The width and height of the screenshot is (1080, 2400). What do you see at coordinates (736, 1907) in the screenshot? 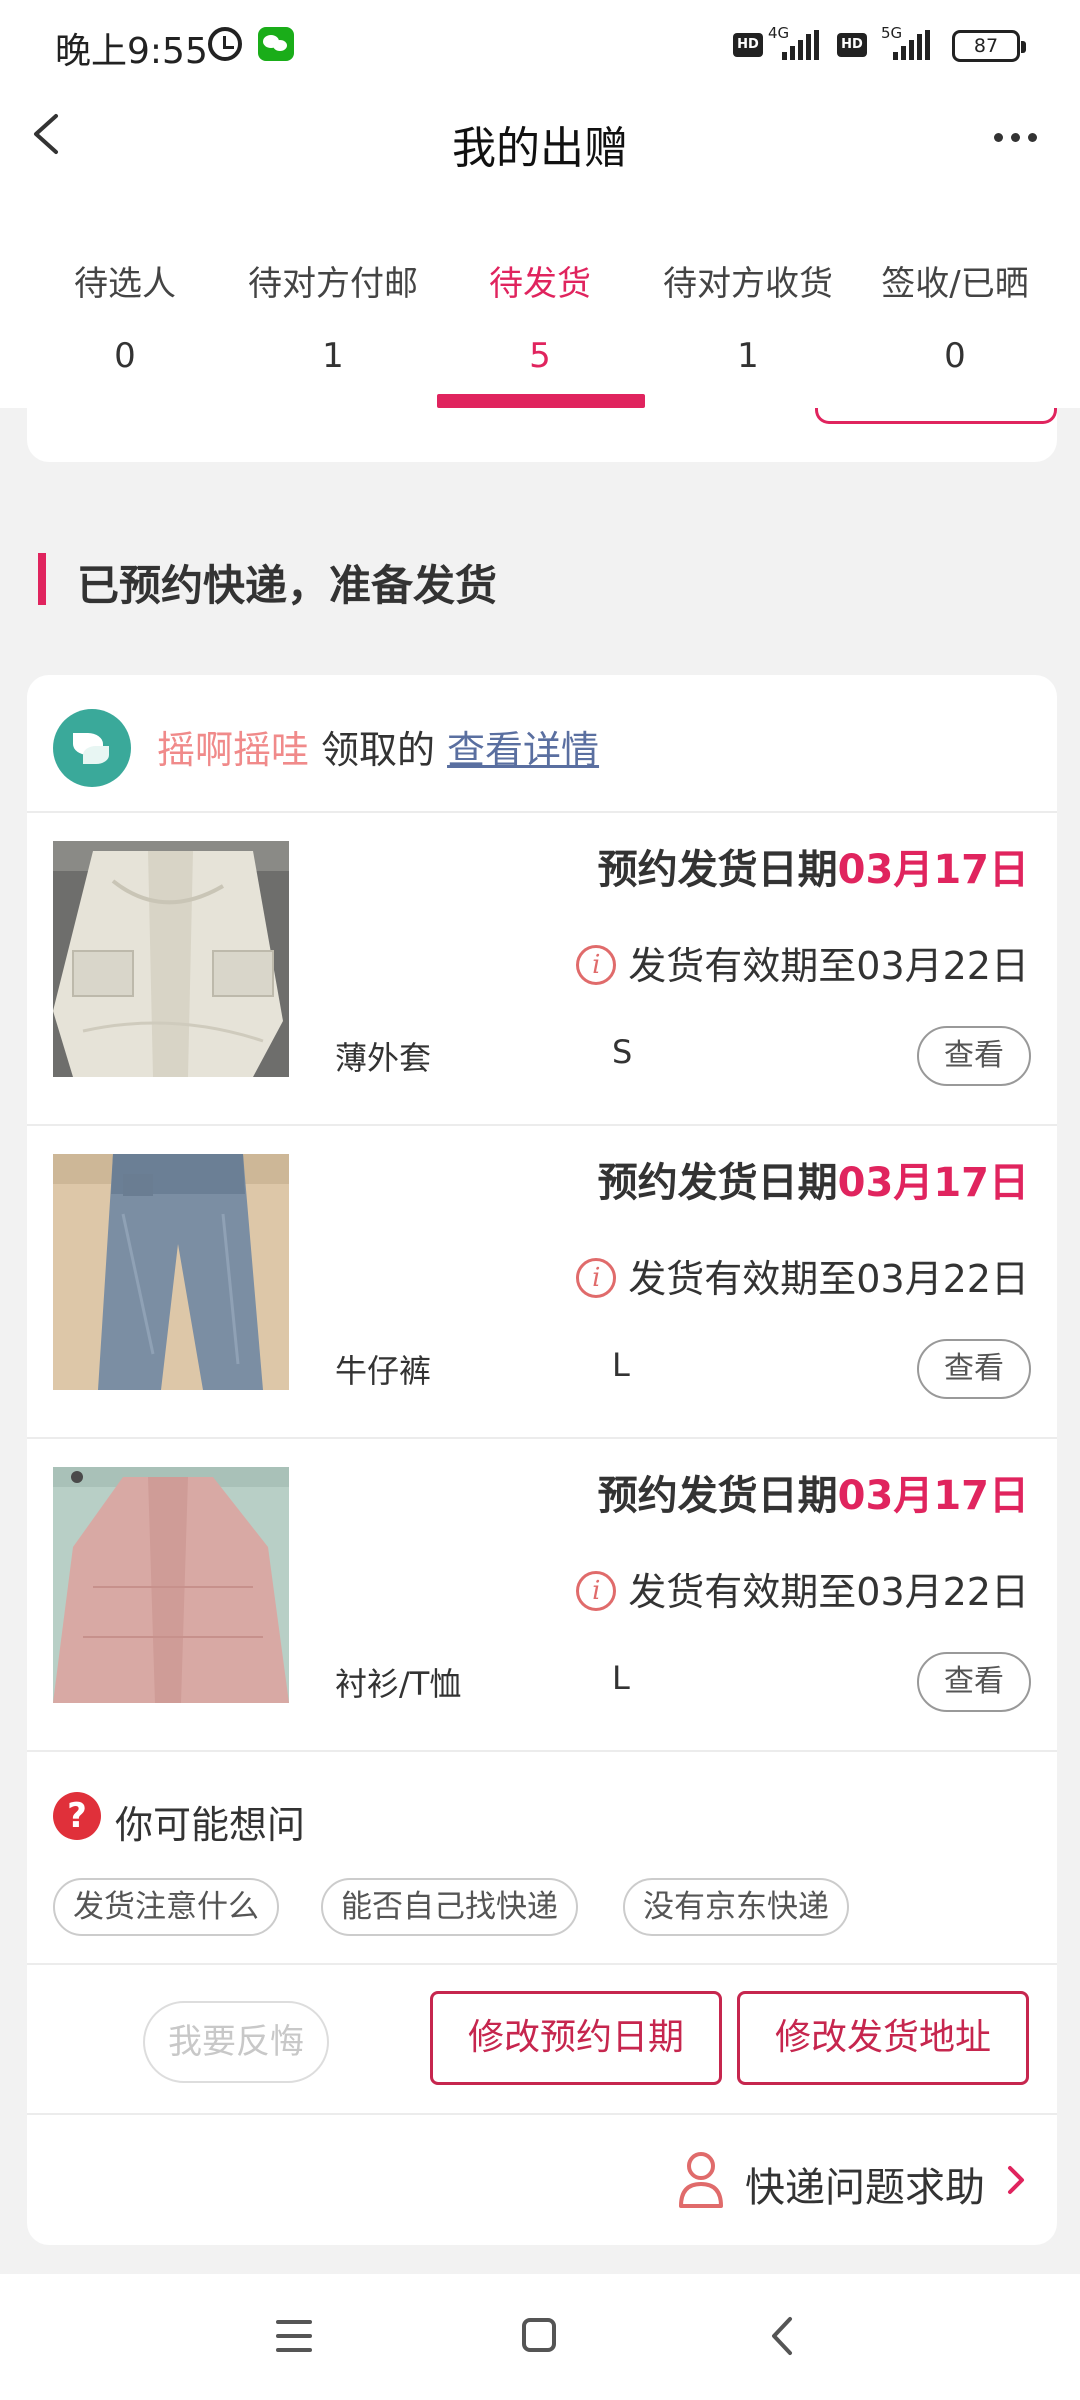
I see `faq-chip: 没有京东快递` at bounding box center [736, 1907].